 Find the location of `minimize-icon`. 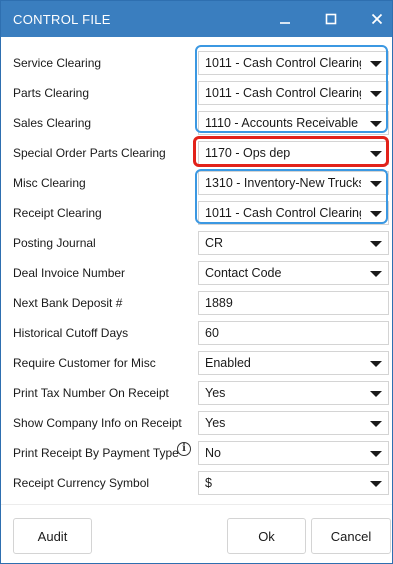

minimize-icon is located at coordinates (285, 19).